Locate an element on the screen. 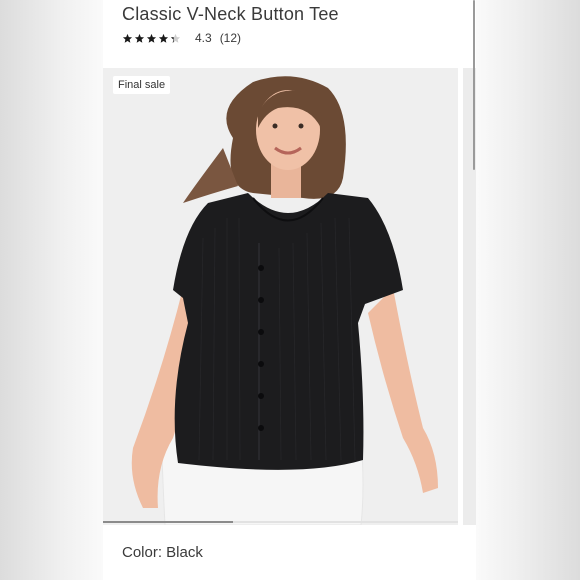  page-scrollbar is located at coordinates (474, 85).